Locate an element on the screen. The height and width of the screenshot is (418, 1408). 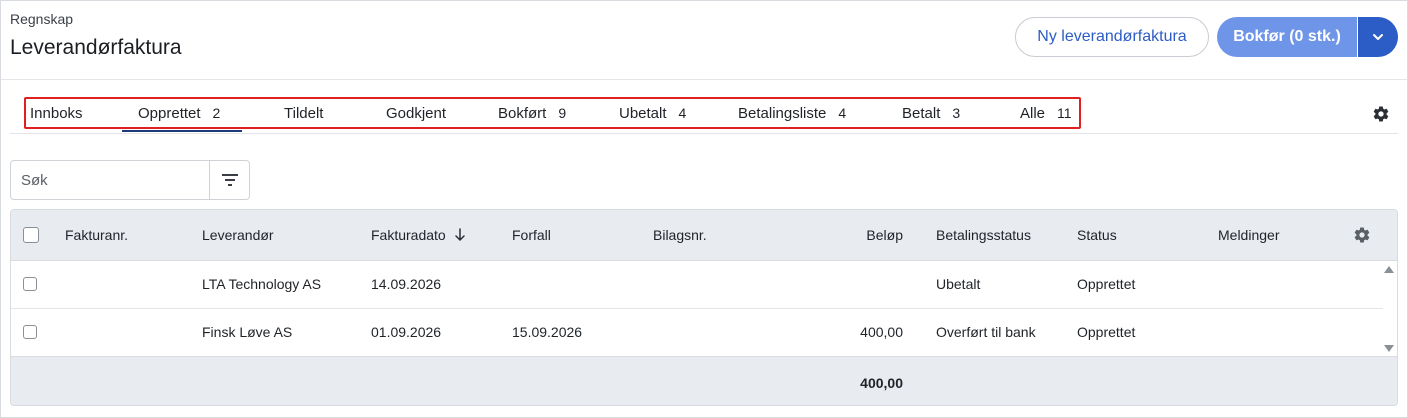
cell-supplier: LTA Technology AS is located at coordinates (262, 284).